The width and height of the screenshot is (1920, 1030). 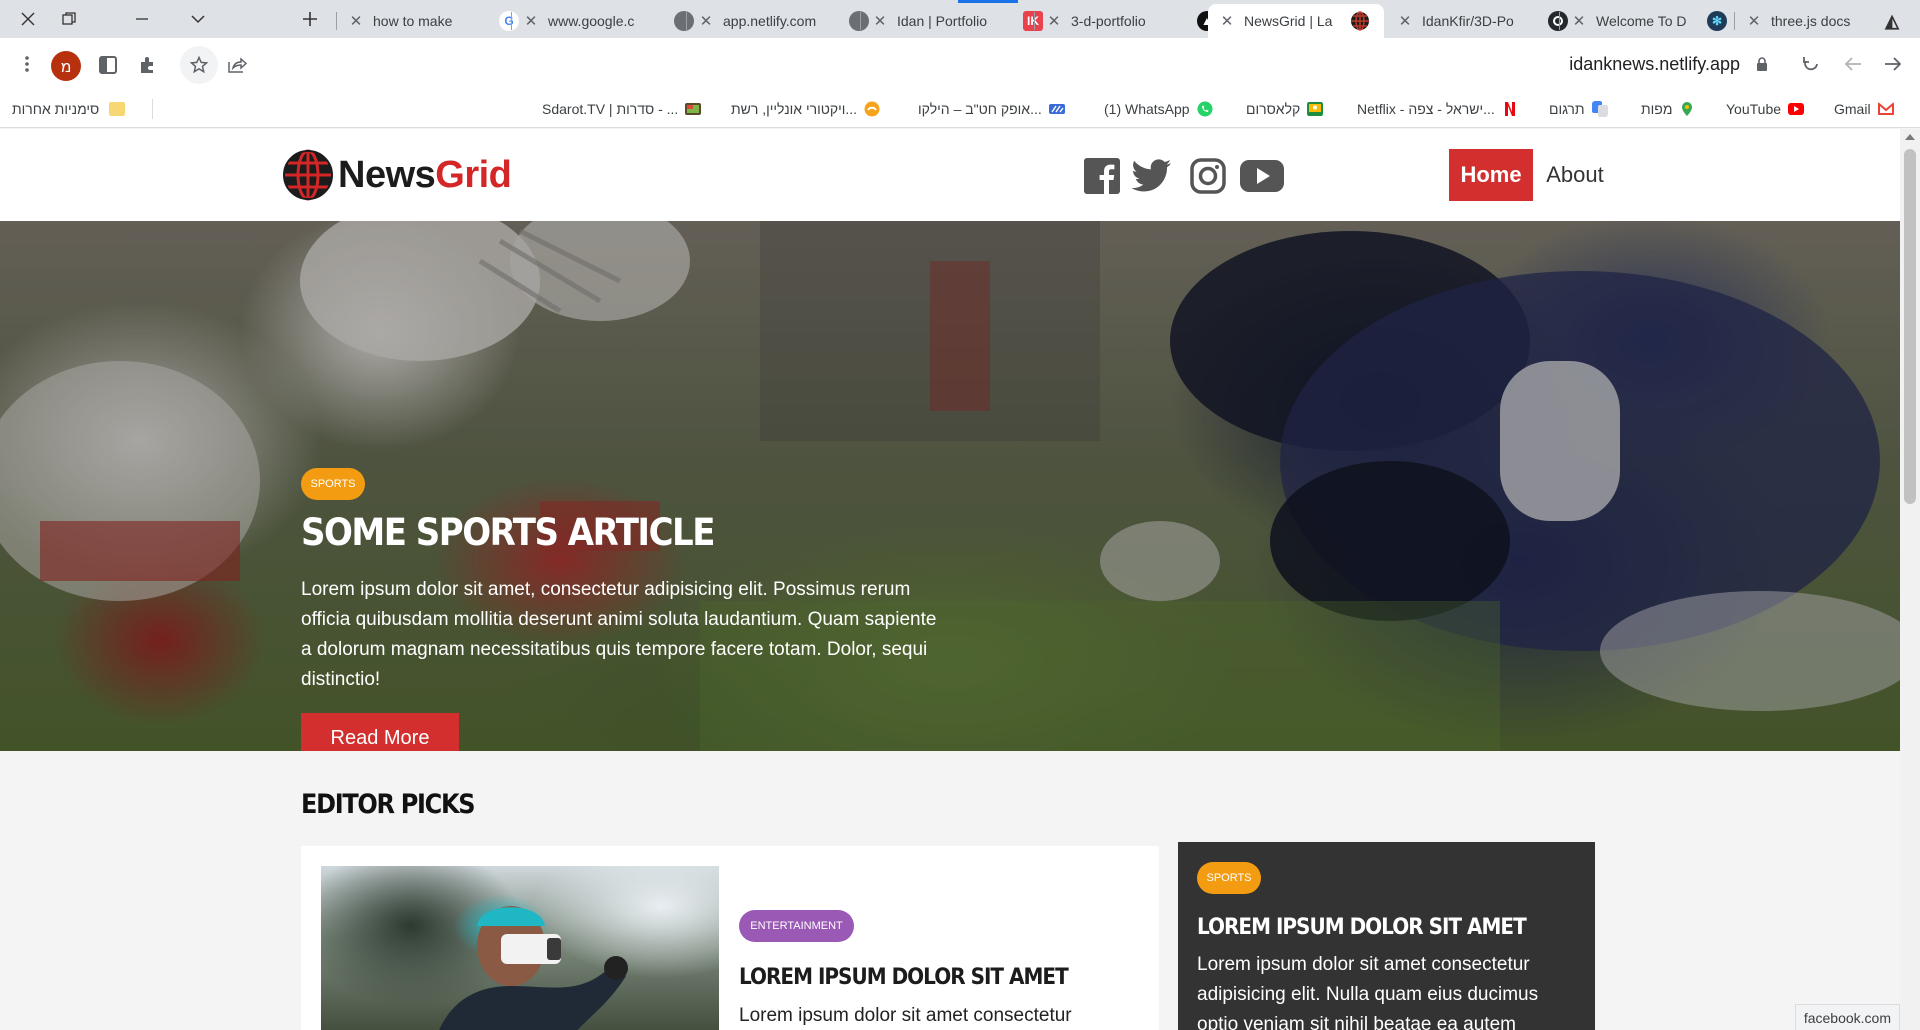 What do you see at coordinates (942, 21) in the screenshot?
I see `tab-title: Idan | Portfolio` at bounding box center [942, 21].